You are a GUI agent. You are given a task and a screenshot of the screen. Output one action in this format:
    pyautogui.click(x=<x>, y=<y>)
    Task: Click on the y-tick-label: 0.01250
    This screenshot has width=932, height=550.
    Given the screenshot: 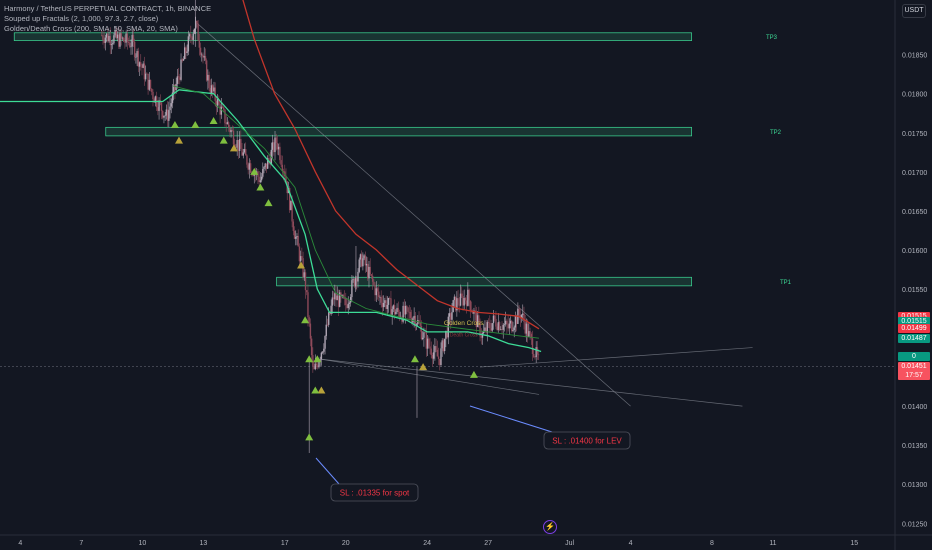 What is the action you would take?
    pyautogui.click(x=914, y=524)
    